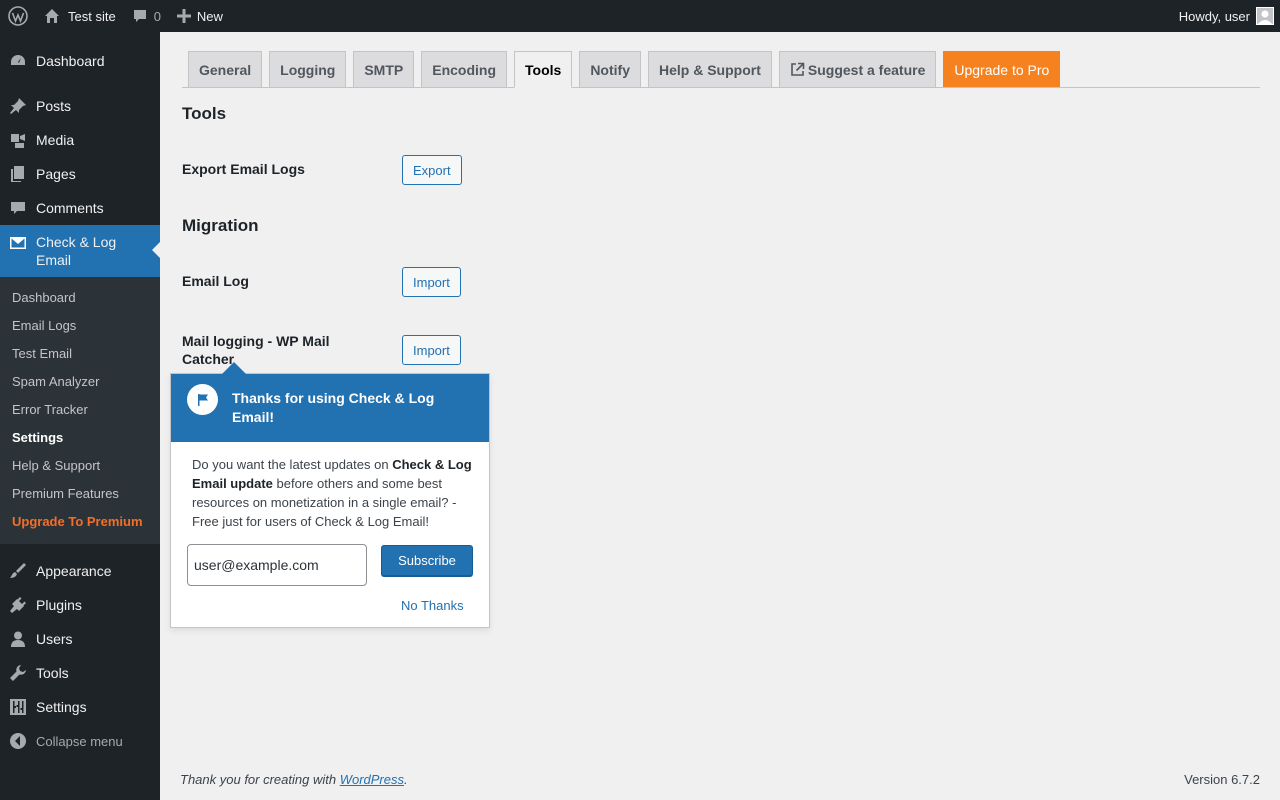 This screenshot has width=1280, height=800. Describe the element at coordinates (543, 69) in the screenshot. I see `tab-tools: Tools` at that location.